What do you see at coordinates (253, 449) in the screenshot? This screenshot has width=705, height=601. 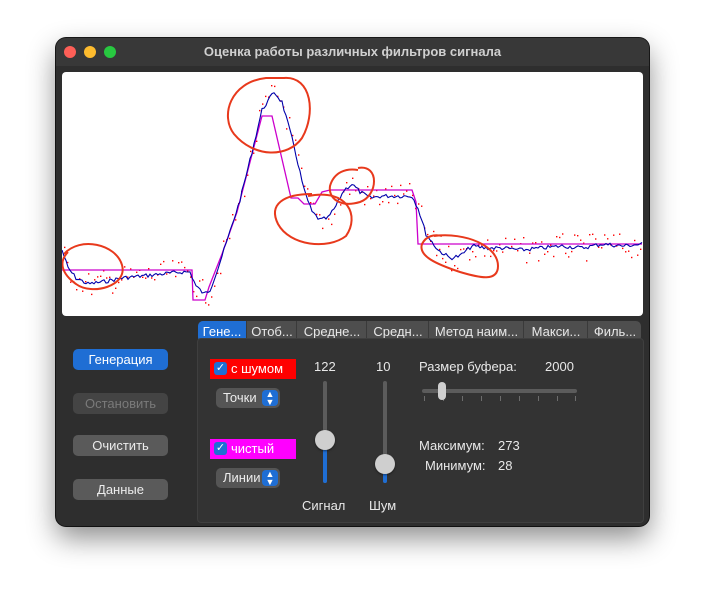 I see `clean-checkbox: ✓ чистый` at bounding box center [253, 449].